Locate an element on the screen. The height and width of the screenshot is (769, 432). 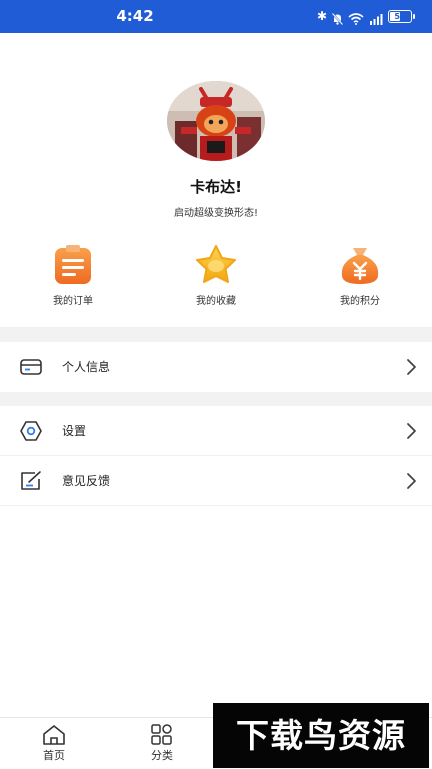
quick-action-favorites: 我的收藏 is located at coordinates (216, 275).